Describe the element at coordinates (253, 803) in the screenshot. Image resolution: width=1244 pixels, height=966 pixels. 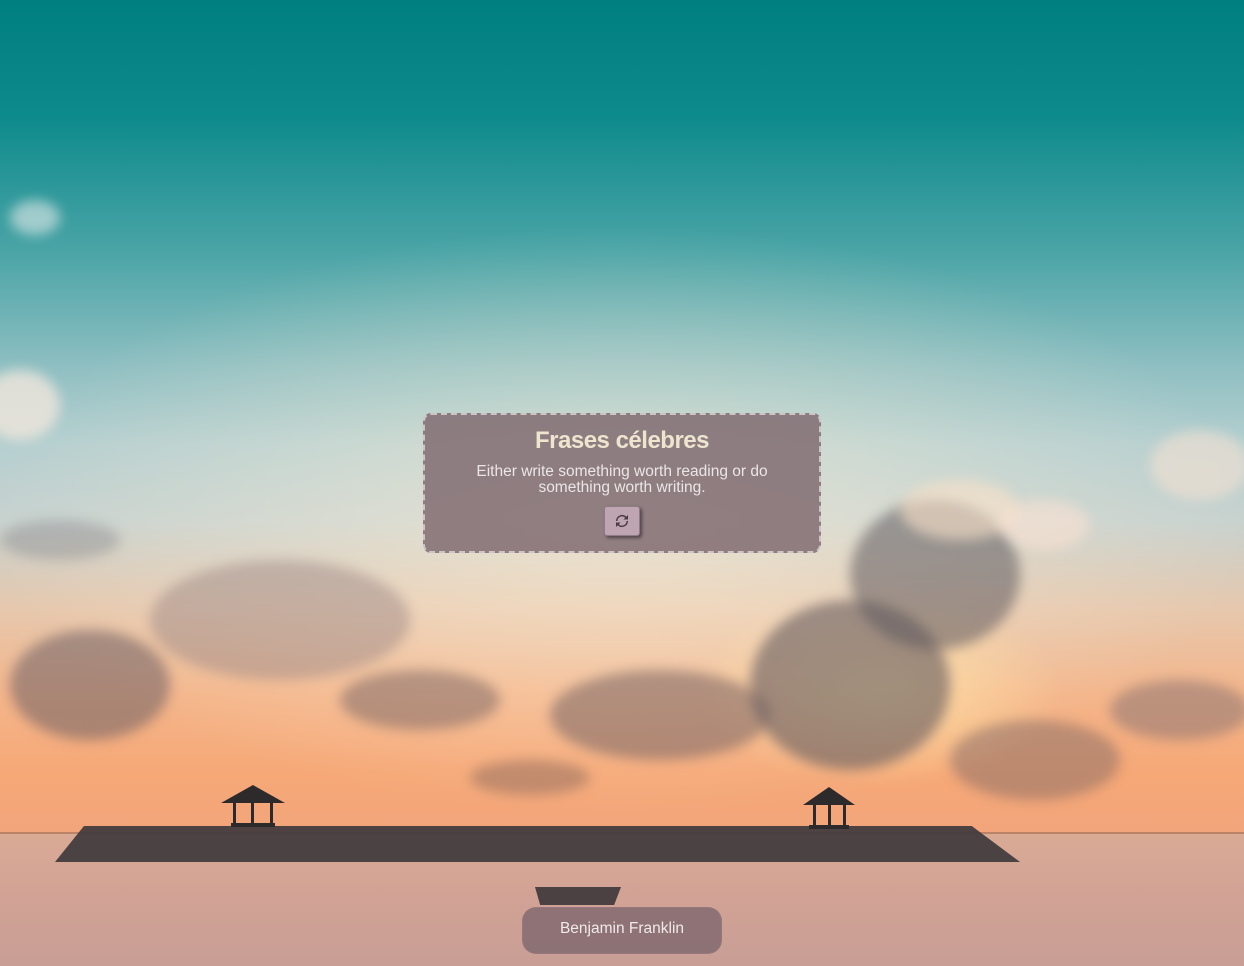
I see `gazebo-left` at that location.